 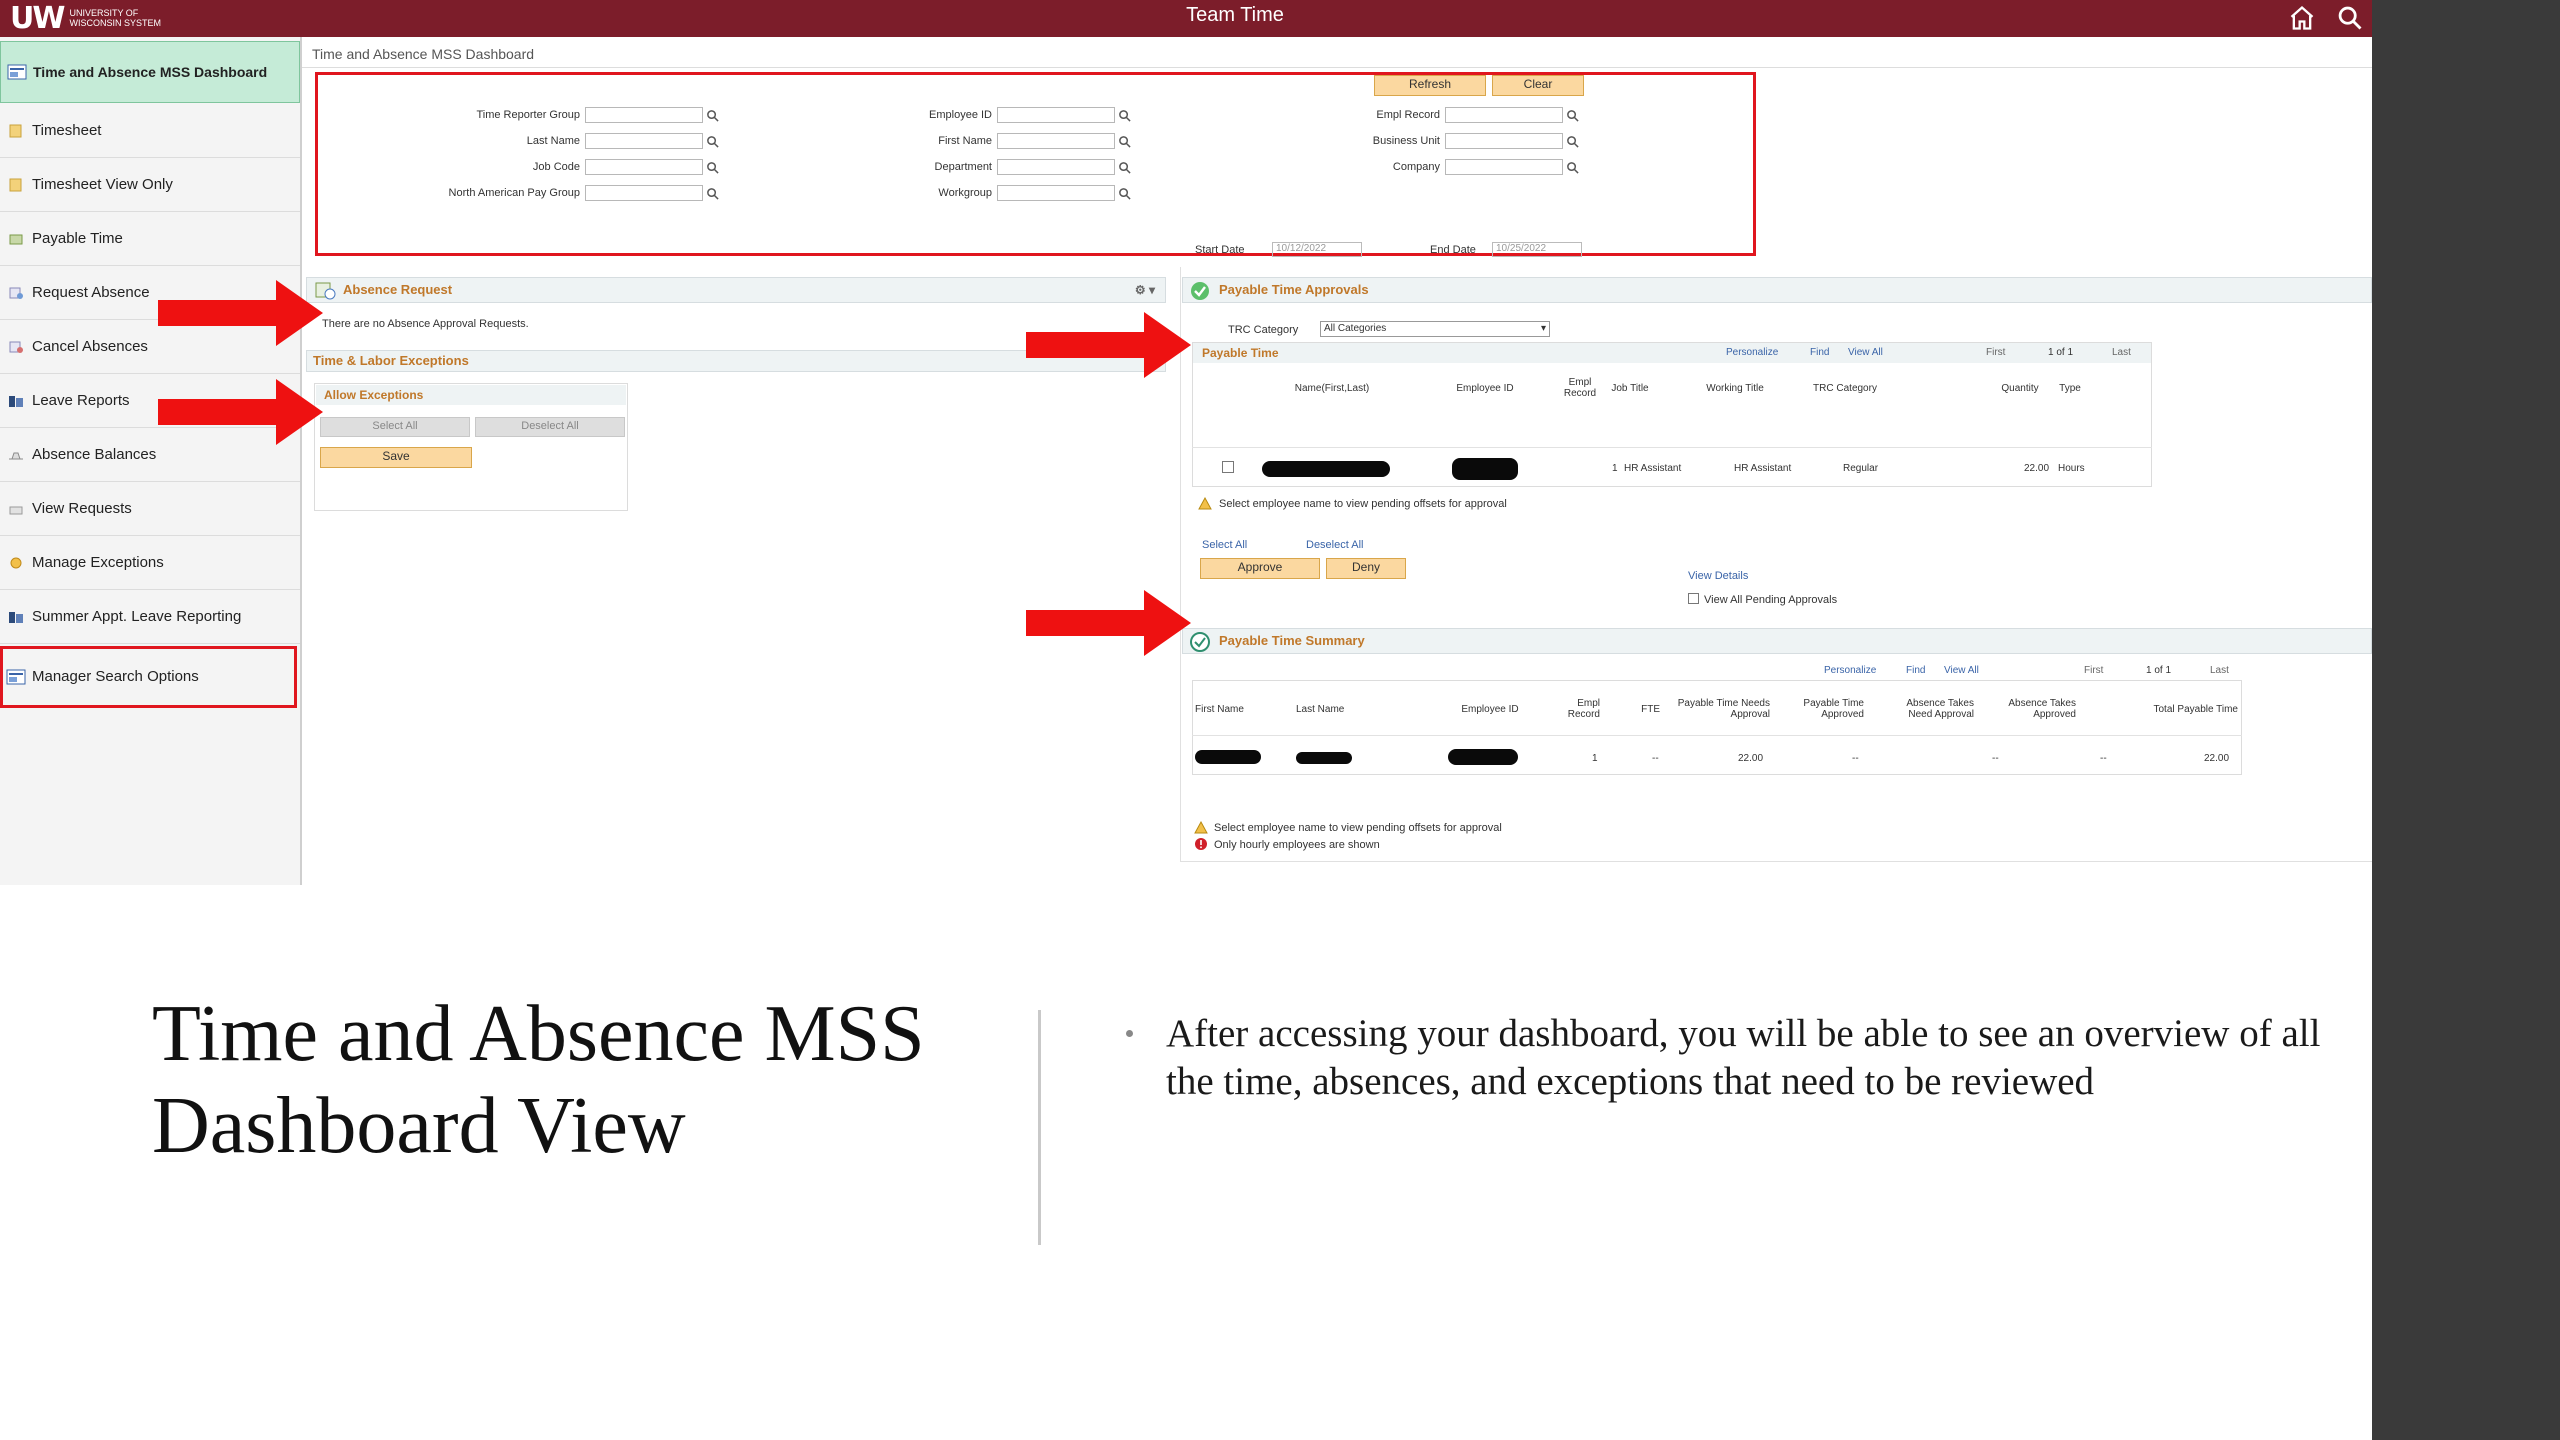 What do you see at coordinates (1366, 568) in the screenshot?
I see `deny-button: Deny` at bounding box center [1366, 568].